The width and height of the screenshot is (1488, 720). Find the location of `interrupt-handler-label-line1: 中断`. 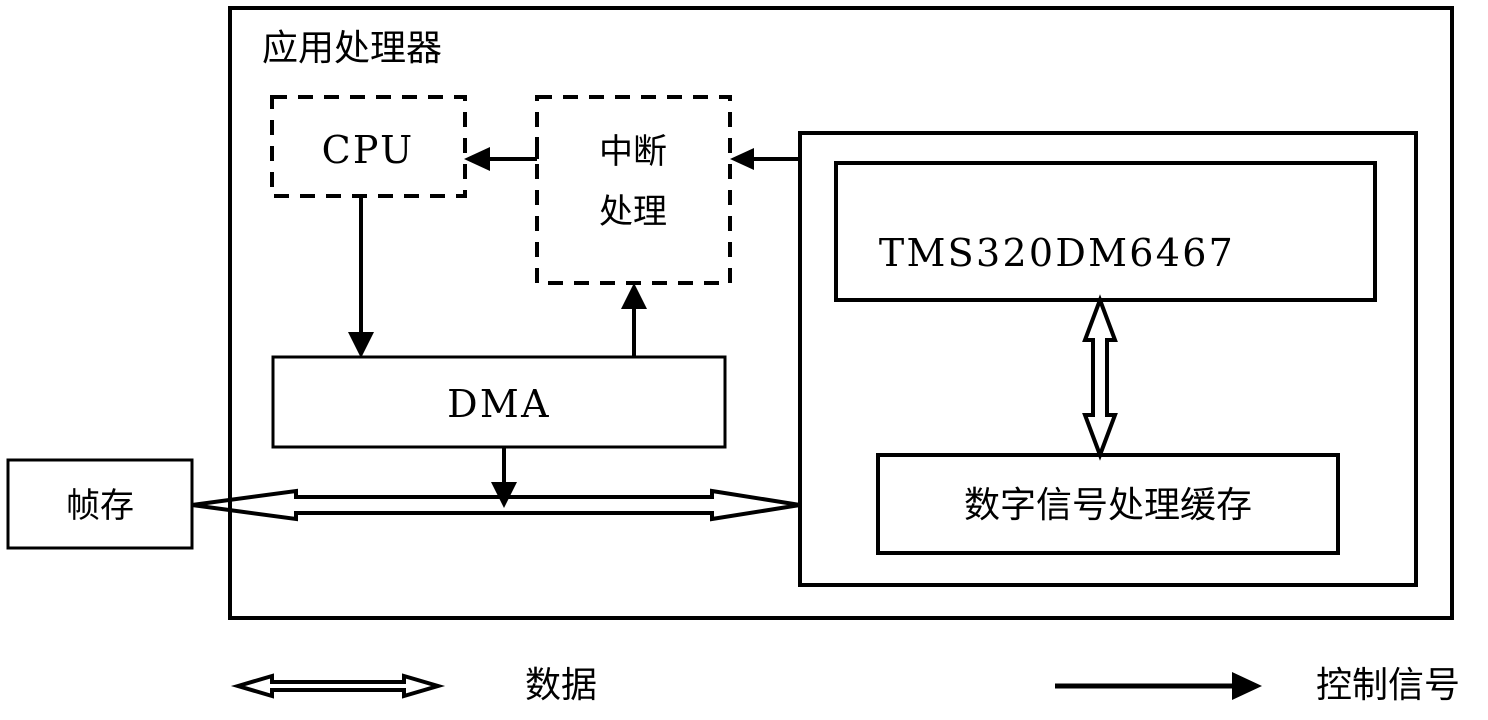

interrupt-handler-label-line1: 中断 is located at coordinates (633, 152).